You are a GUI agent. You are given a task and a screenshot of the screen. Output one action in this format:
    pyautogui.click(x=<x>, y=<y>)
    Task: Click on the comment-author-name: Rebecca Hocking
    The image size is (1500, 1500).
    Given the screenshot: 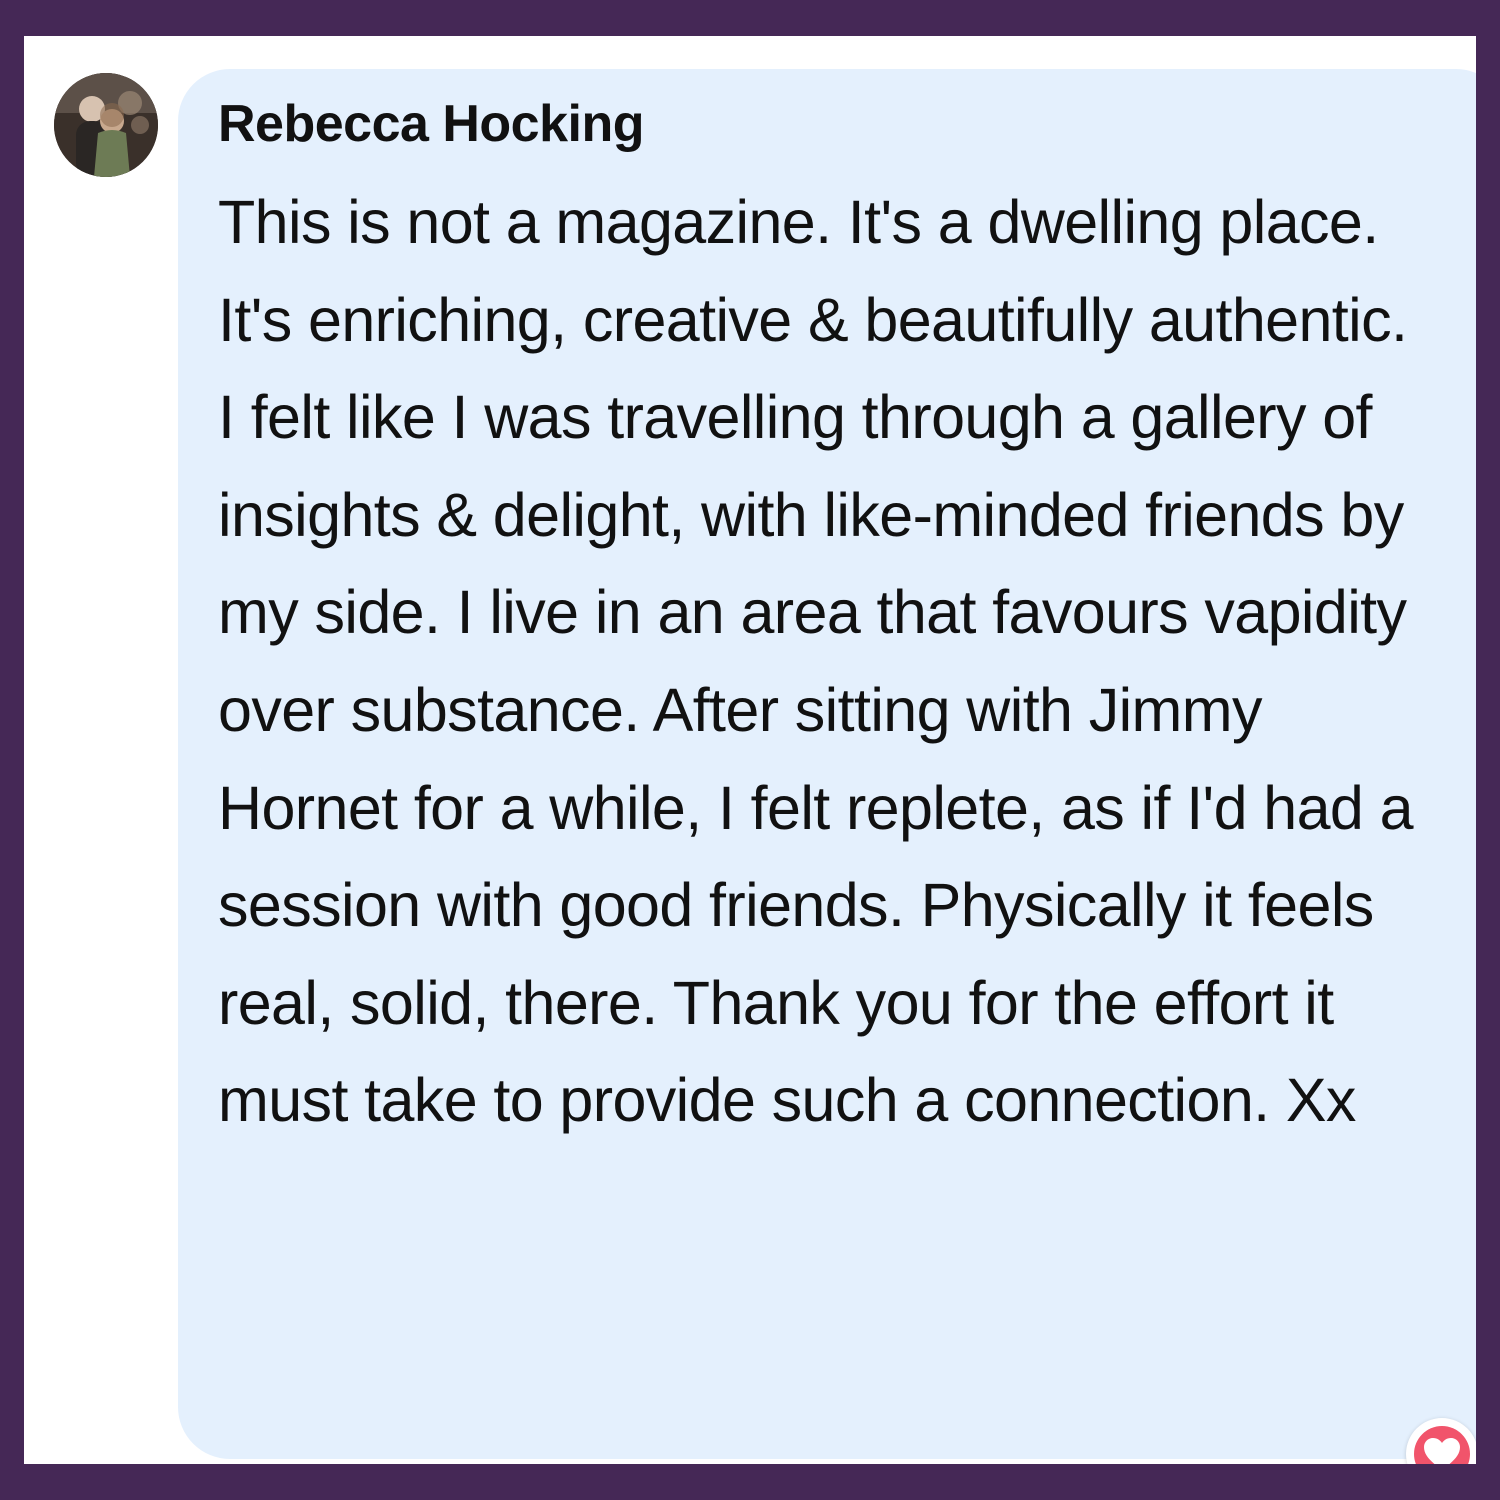 What is the action you would take?
    pyautogui.click(x=431, y=124)
    